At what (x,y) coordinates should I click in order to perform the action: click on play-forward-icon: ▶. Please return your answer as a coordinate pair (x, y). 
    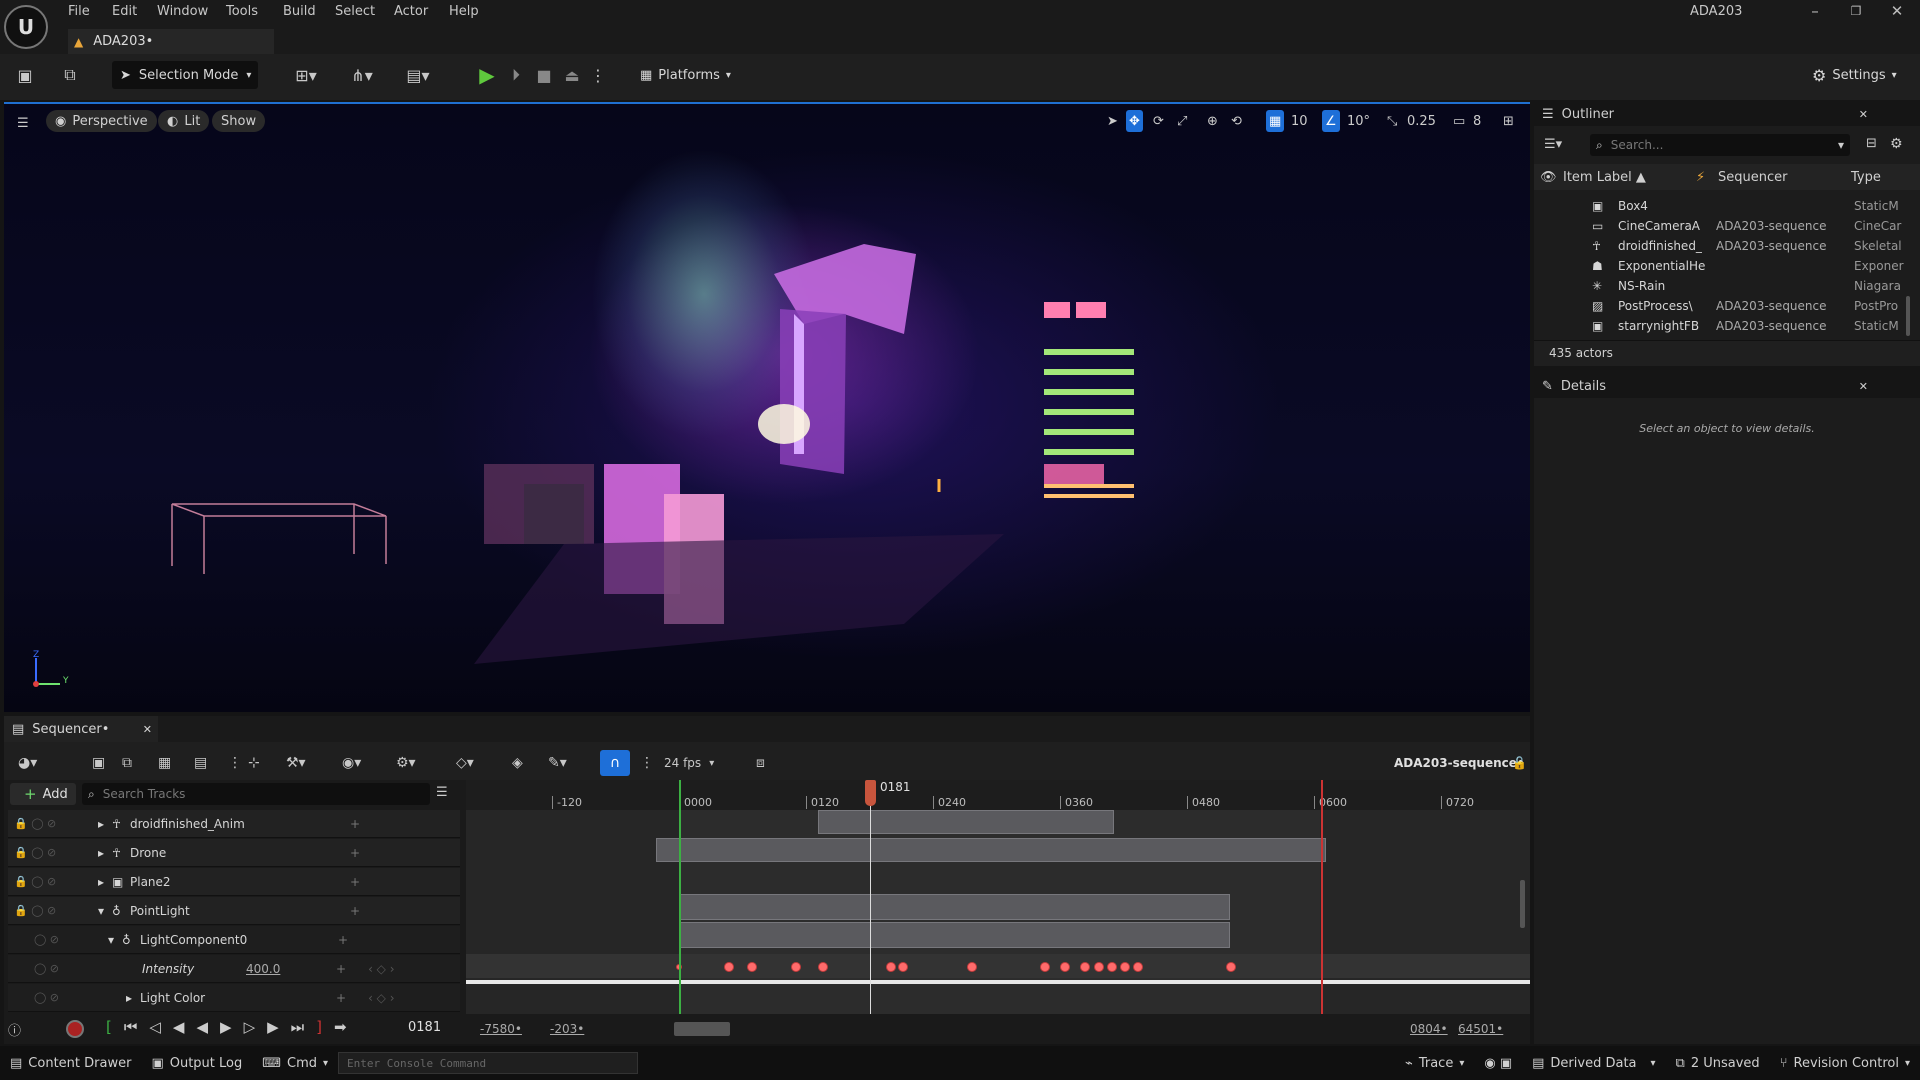
    Looking at the image, I should click on (226, 1027).